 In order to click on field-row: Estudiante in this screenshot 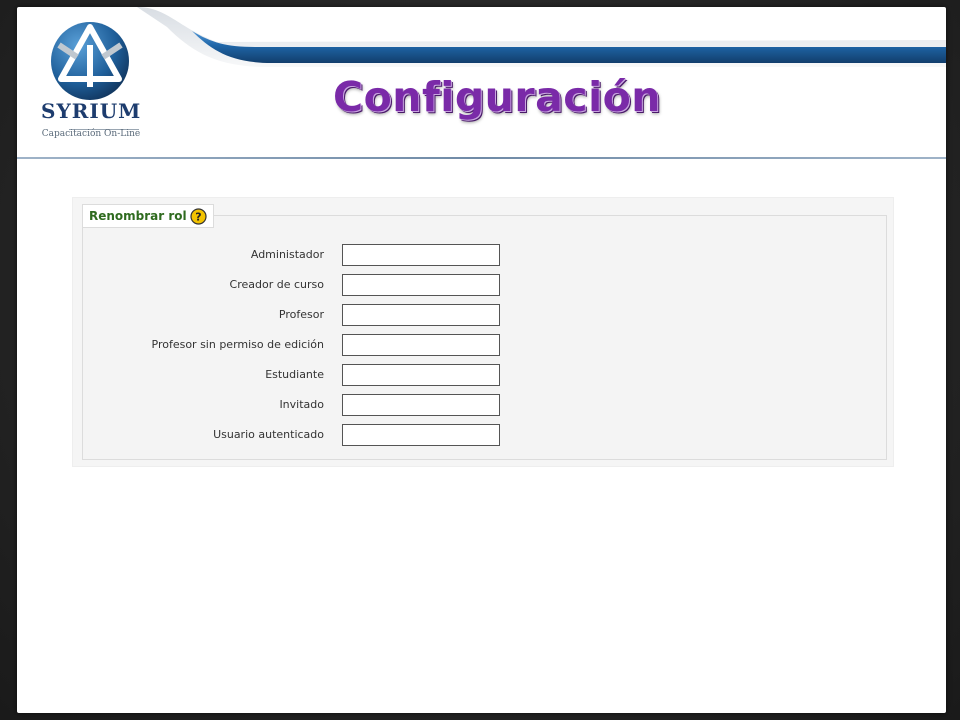, I will do `click(484, 376)`.